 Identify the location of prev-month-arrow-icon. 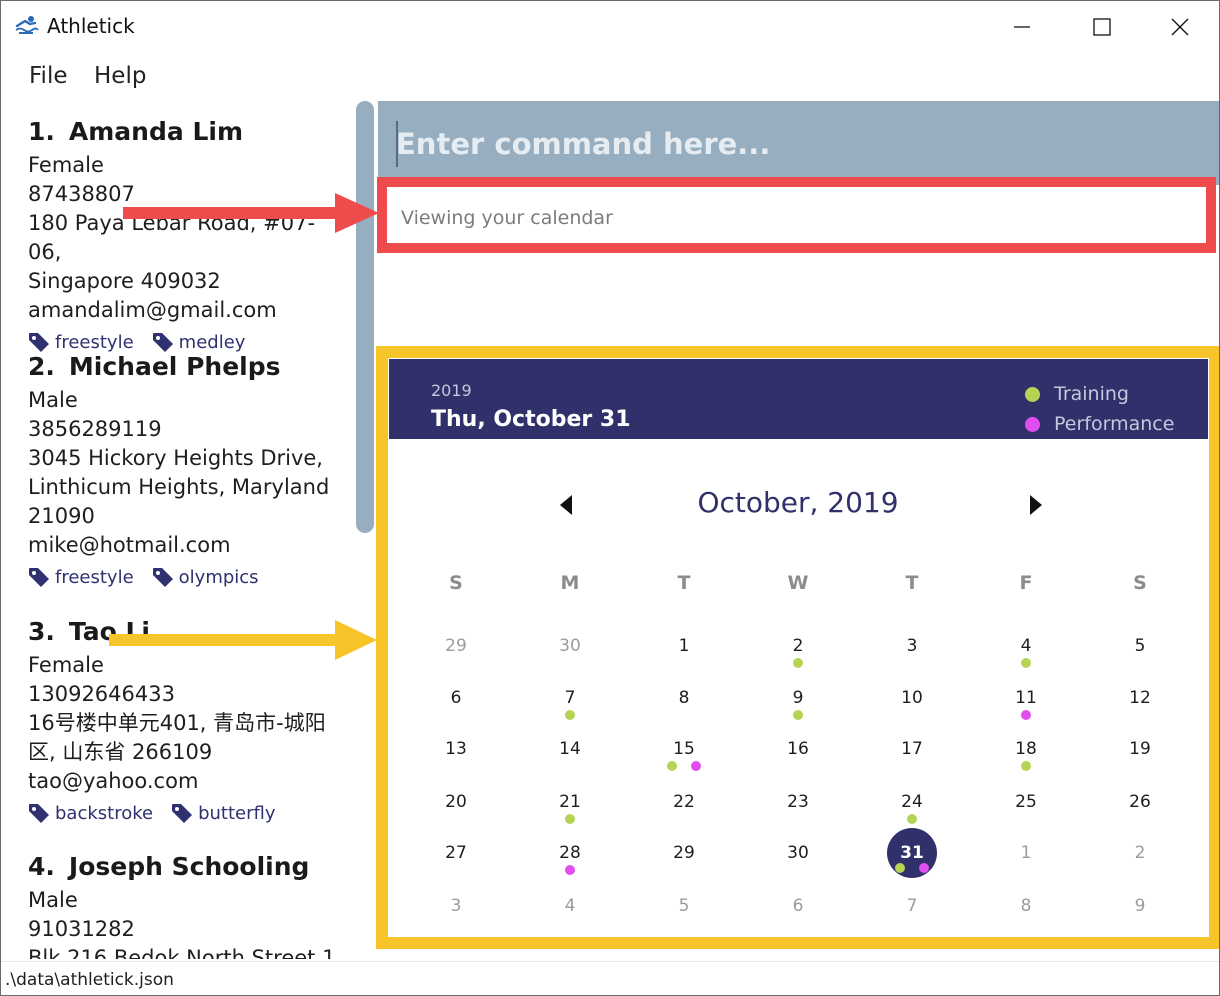
(566, 505).